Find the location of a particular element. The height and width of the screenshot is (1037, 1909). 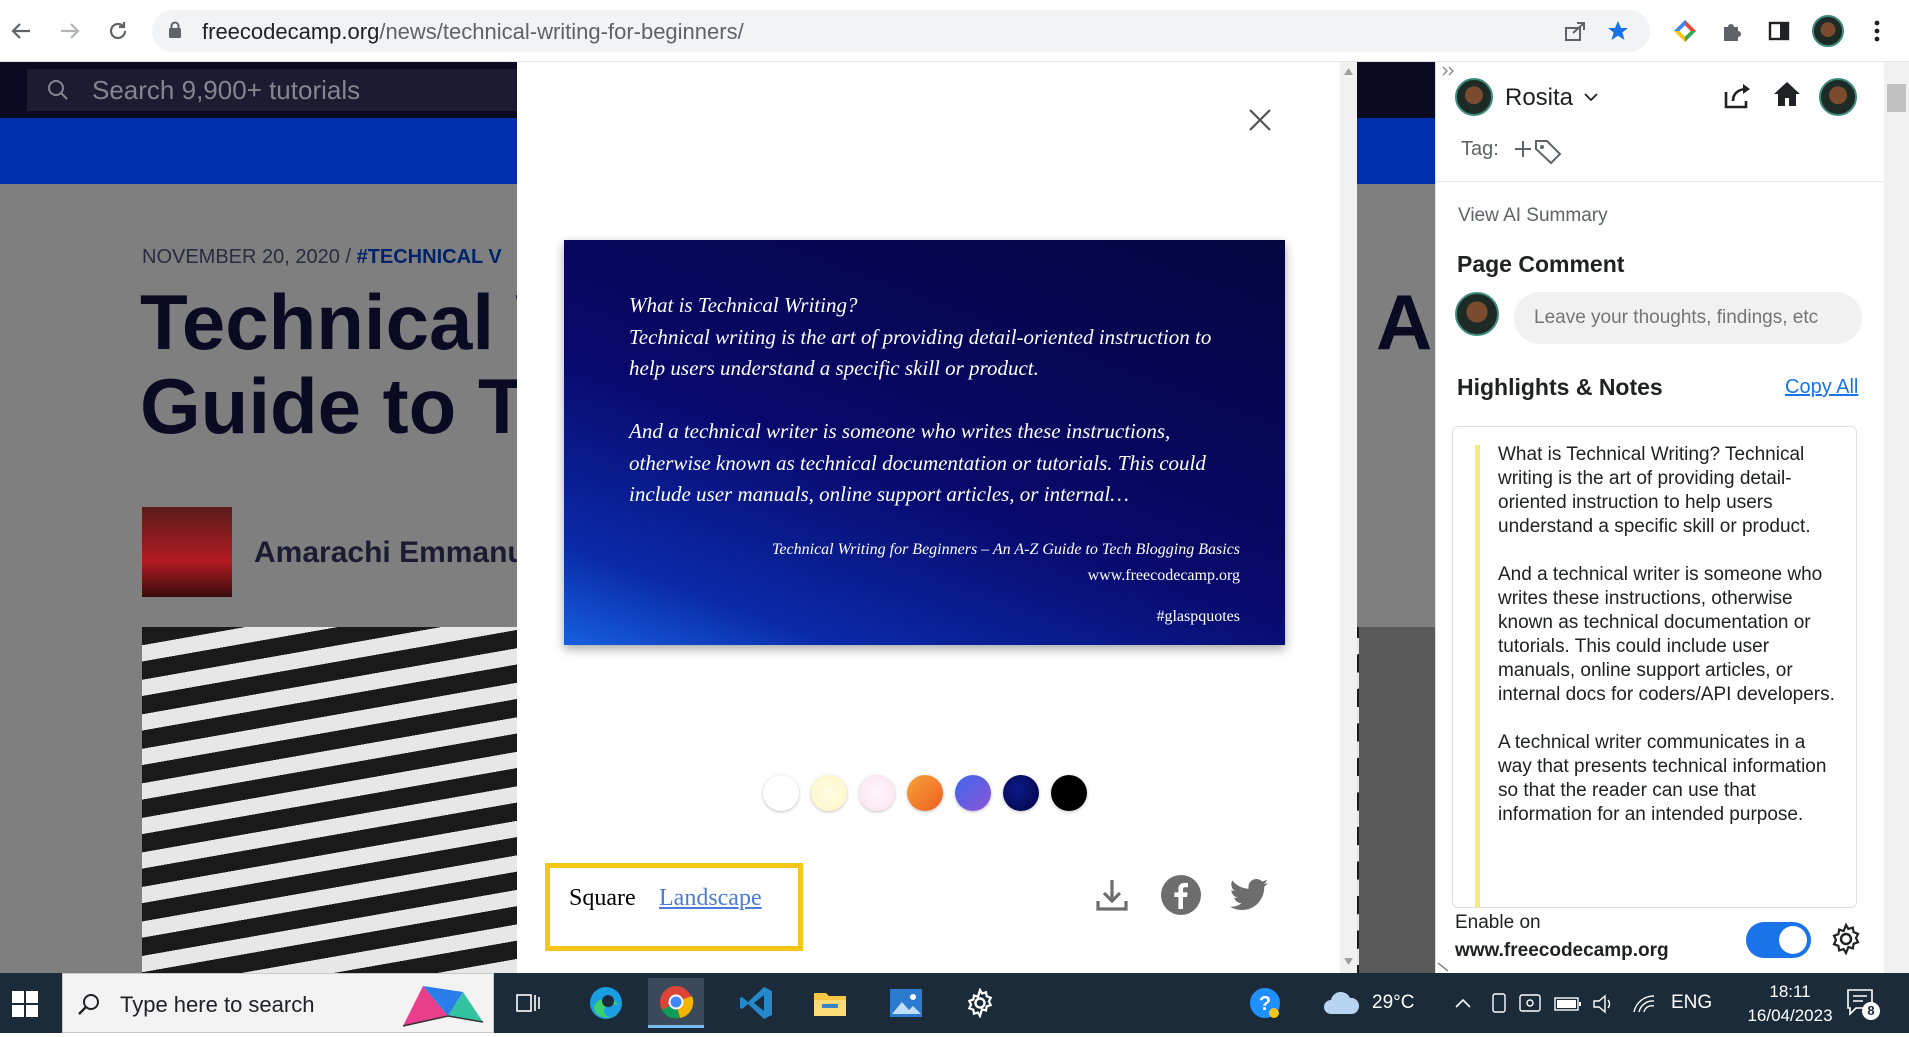

settings-app is located at coordinates (980, 1003).